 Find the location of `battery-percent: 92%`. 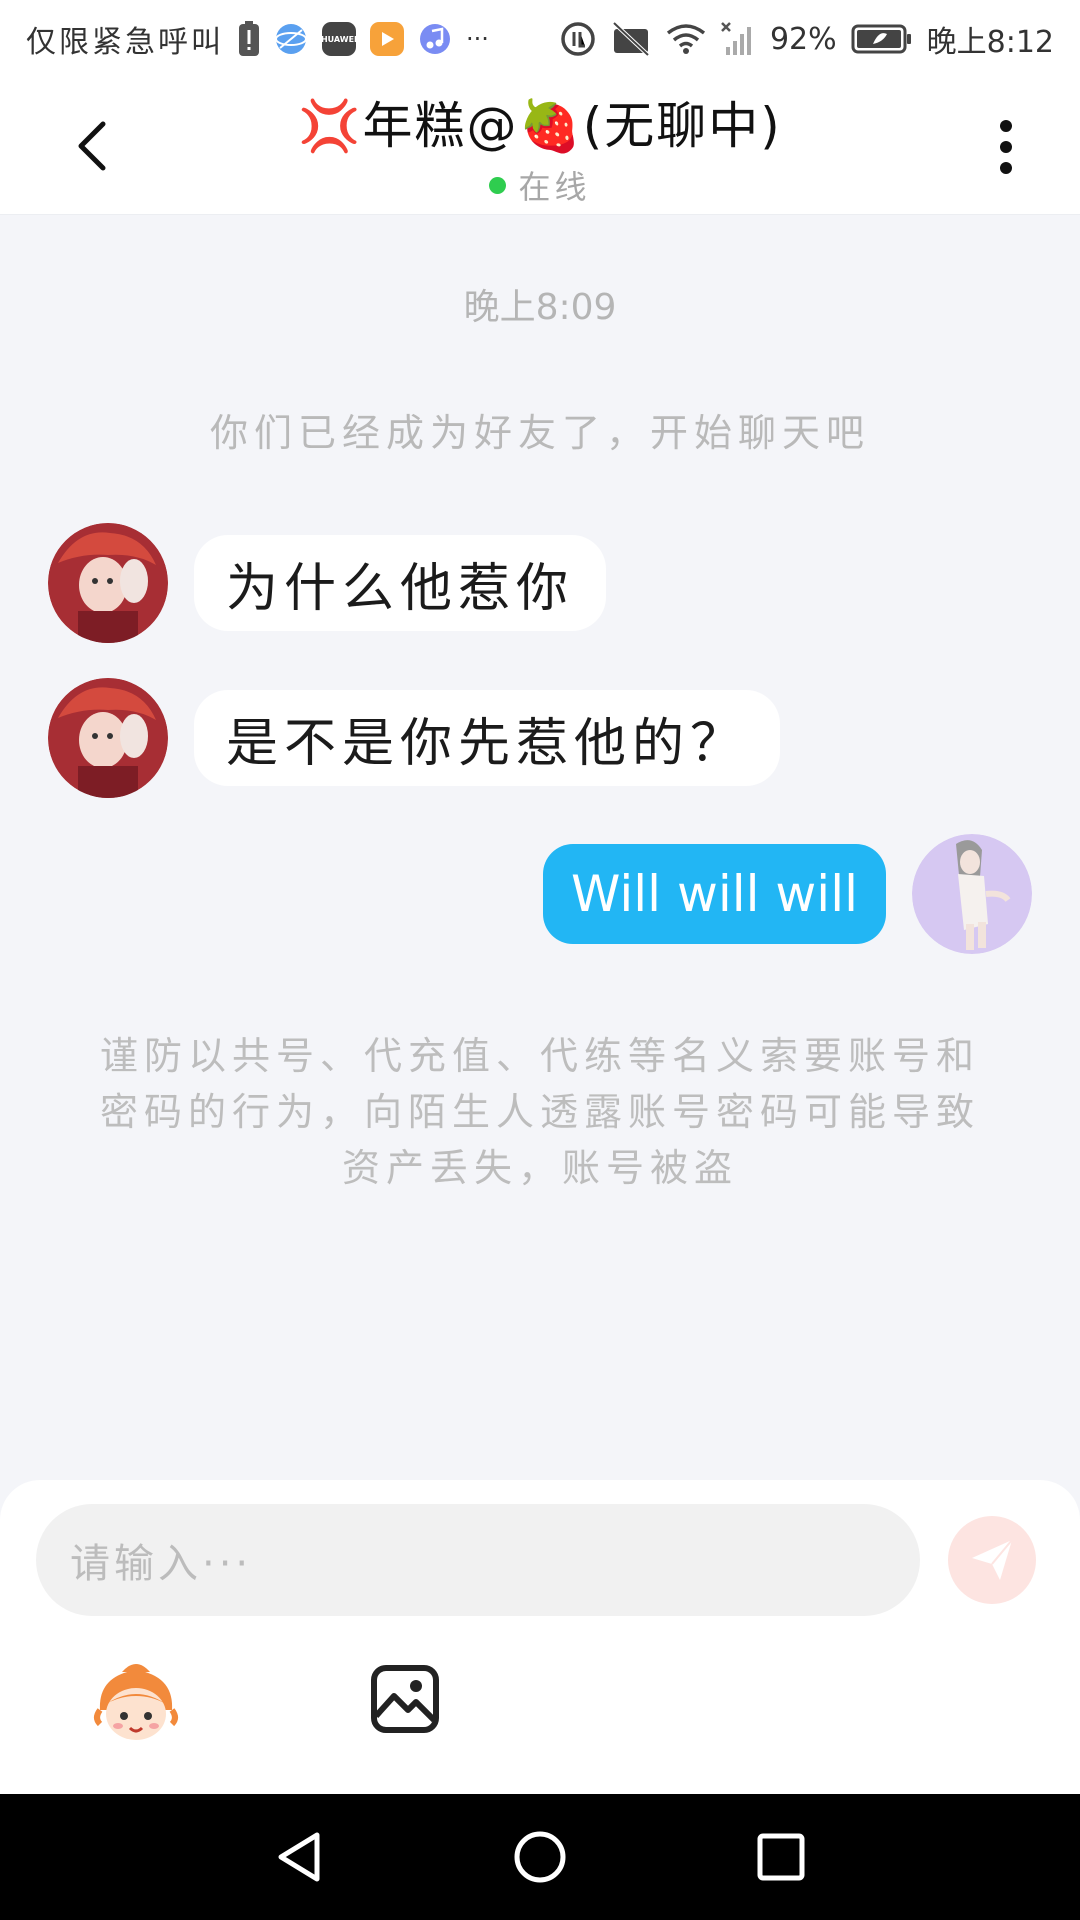

battery-percent: 92% is located at coordinates (803, 39).